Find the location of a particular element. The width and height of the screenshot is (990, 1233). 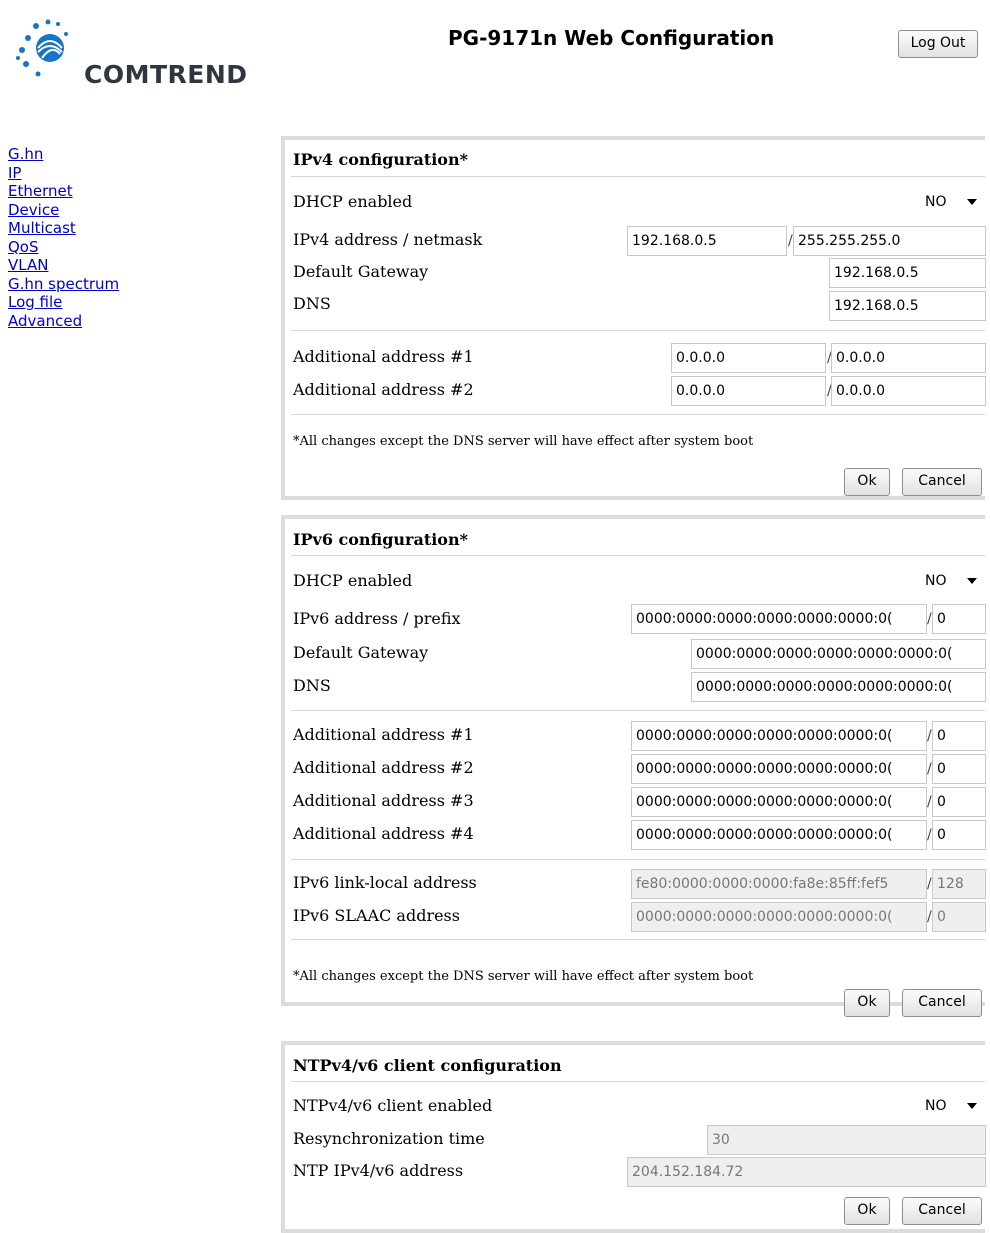

ipv4-dhcp-label: DHCP enabled is located at coordinates (353, 201).